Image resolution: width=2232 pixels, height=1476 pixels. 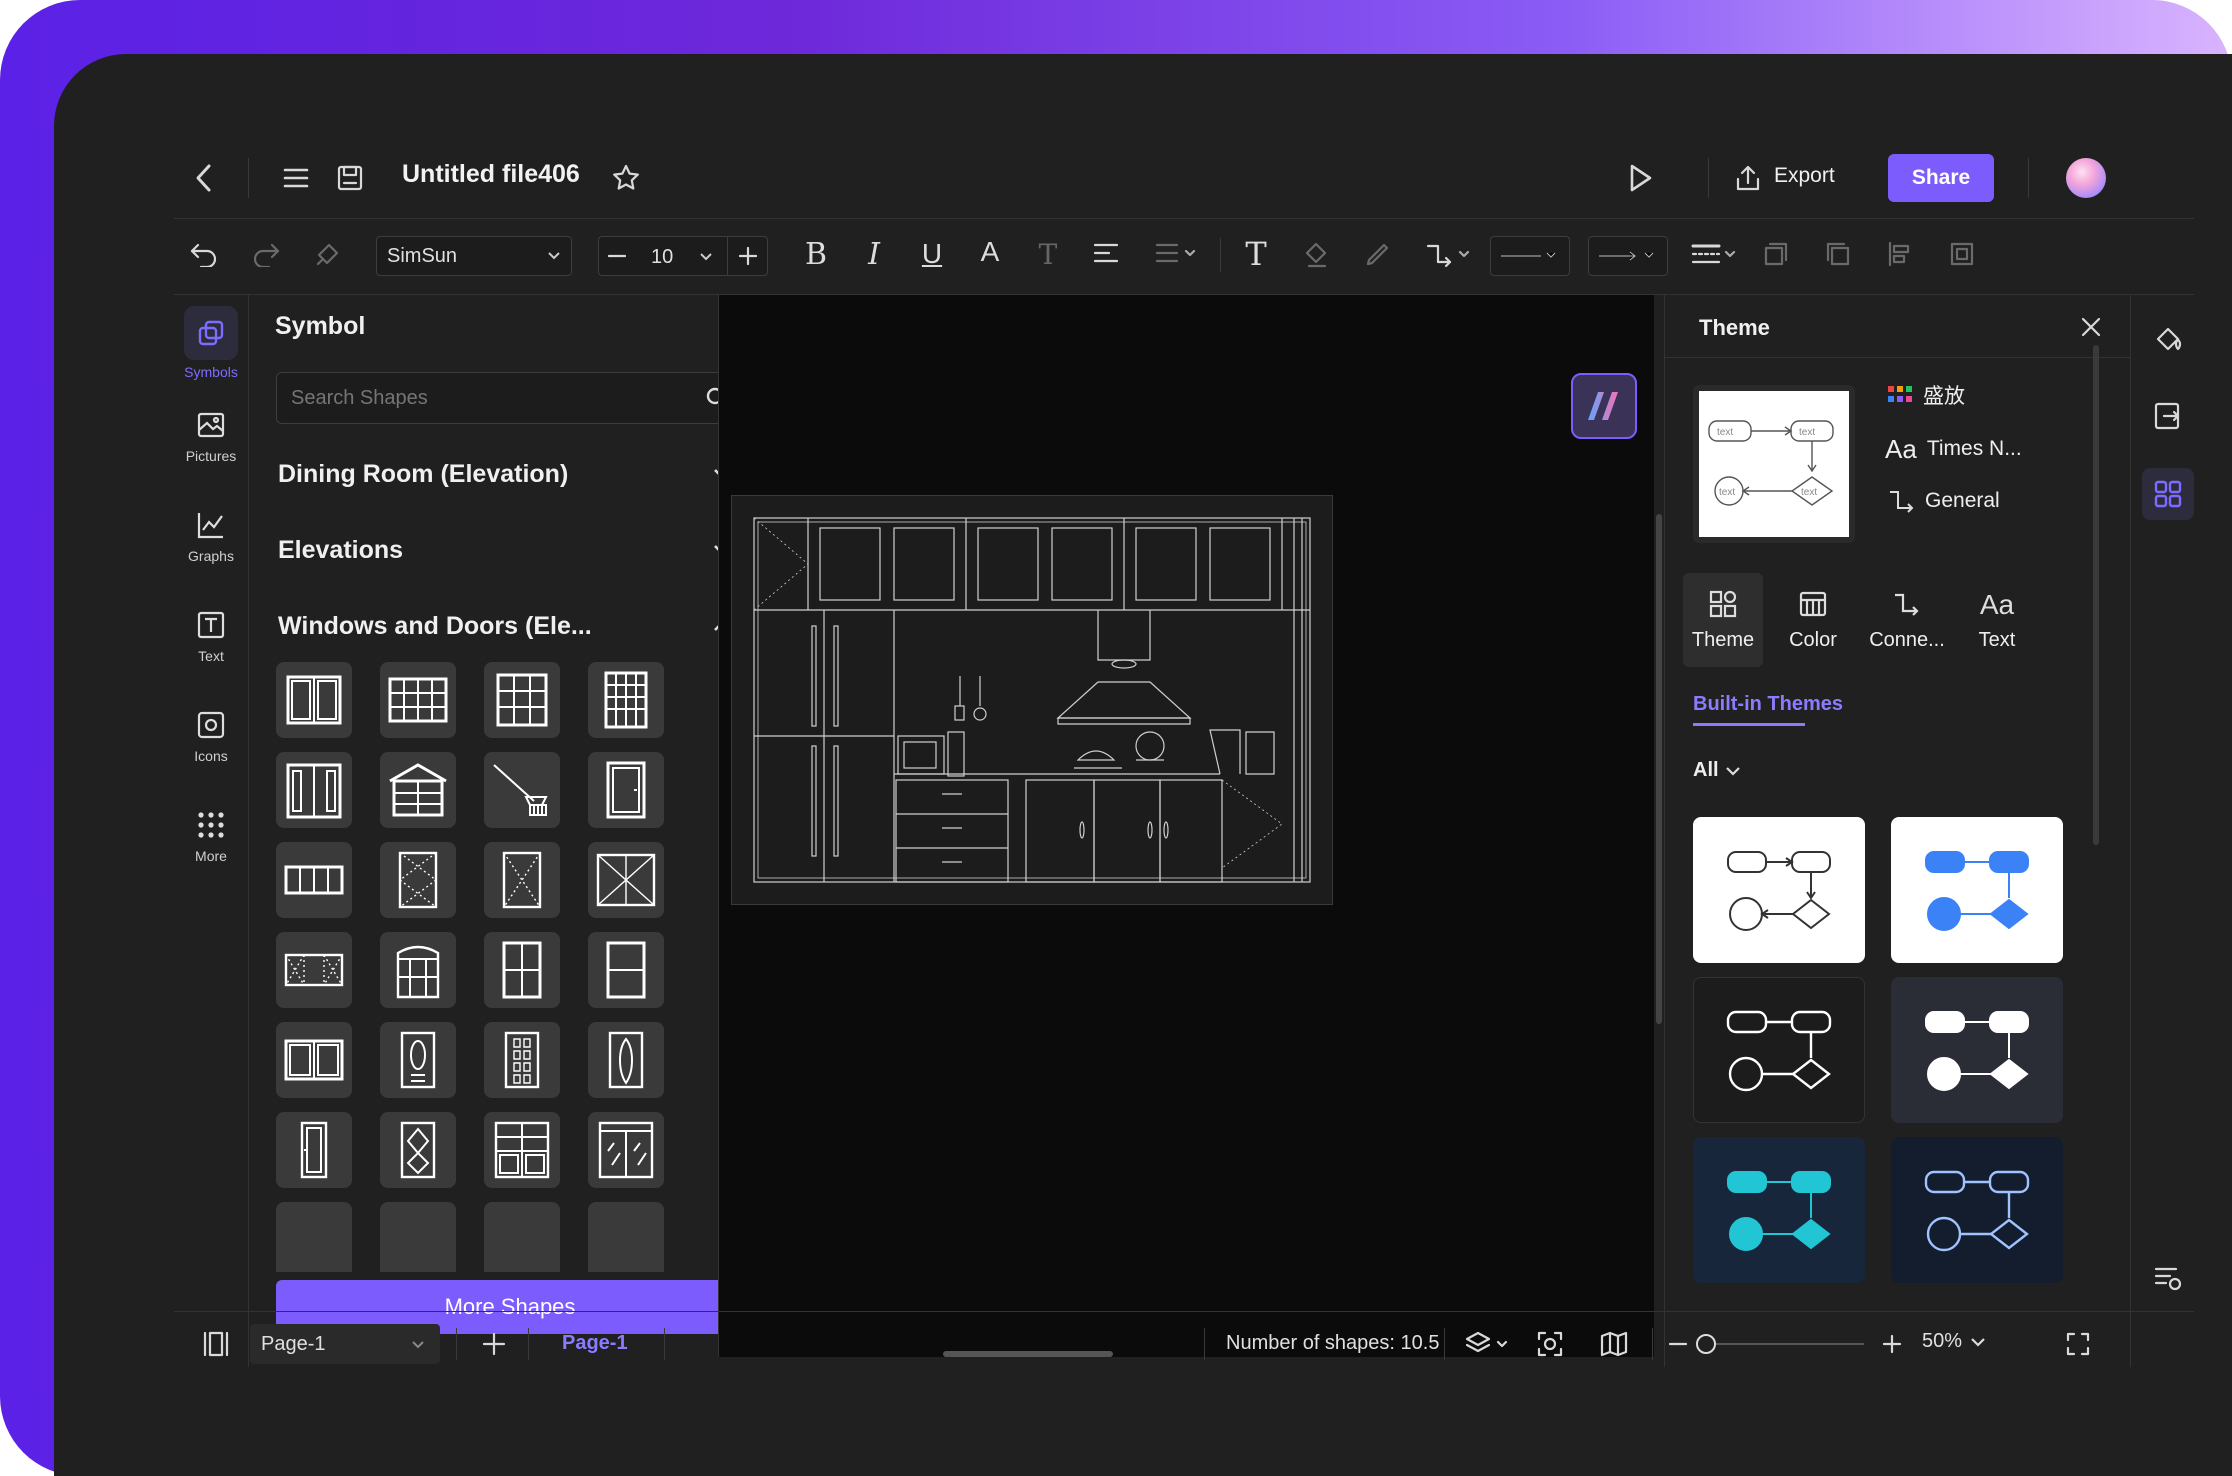 What do you see at coordinates (211, 737) in the screenshot?
I see `rail-item-icons: Icons` at bounding box center [211, 737].